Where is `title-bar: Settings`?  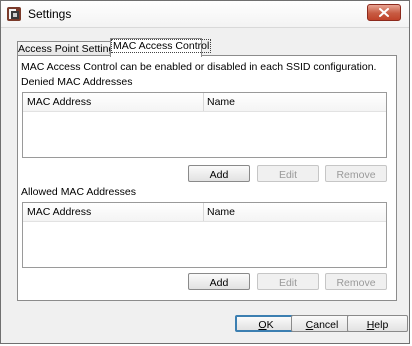 title-bar: Settings is located at coordinates (205, 14).